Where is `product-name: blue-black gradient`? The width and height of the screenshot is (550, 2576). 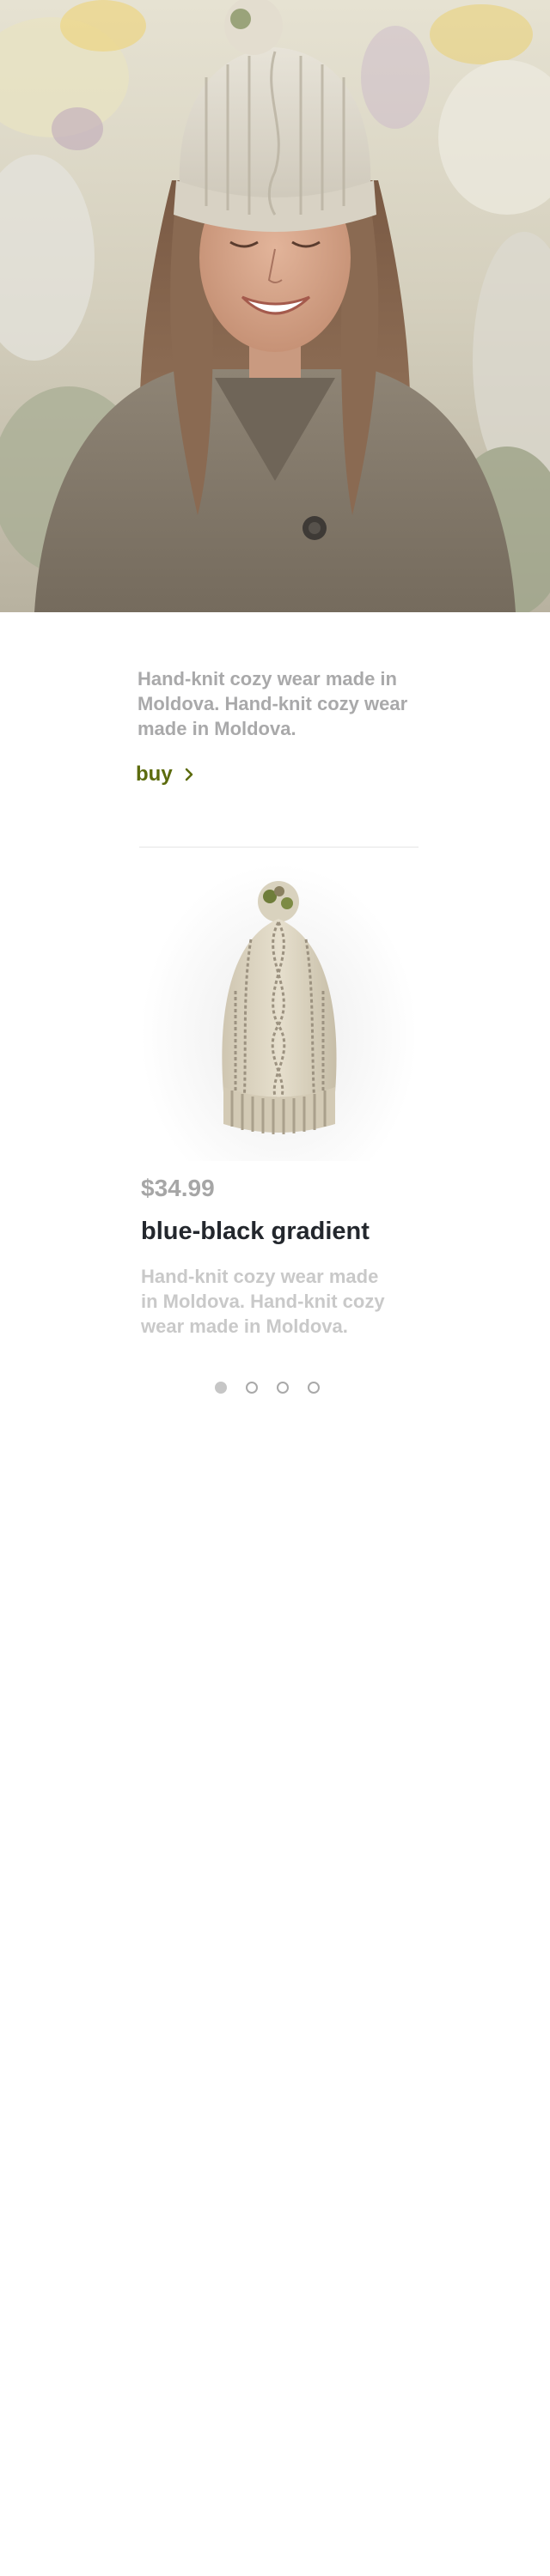
product-name: blue-black gradient is located at coordinates (255, 1232).